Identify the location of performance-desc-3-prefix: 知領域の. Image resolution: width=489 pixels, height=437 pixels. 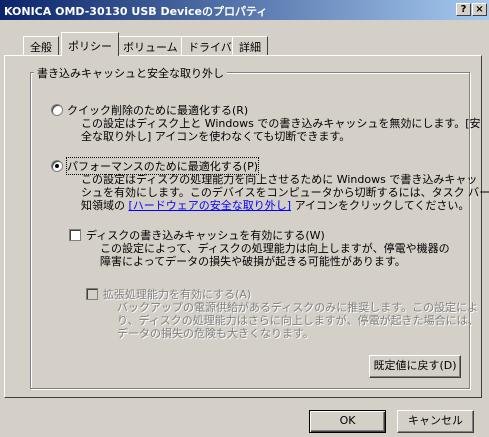
(105, 205).